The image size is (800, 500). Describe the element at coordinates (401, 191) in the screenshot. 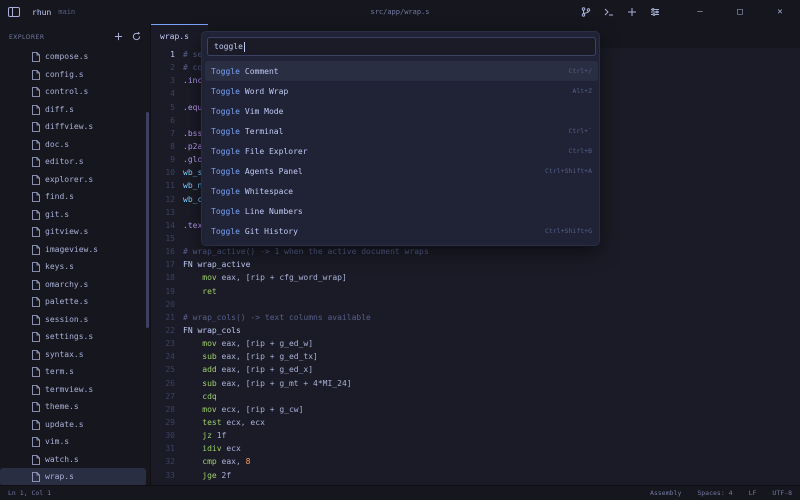

I see `palette-item: Toggle Whitespace` at that location.